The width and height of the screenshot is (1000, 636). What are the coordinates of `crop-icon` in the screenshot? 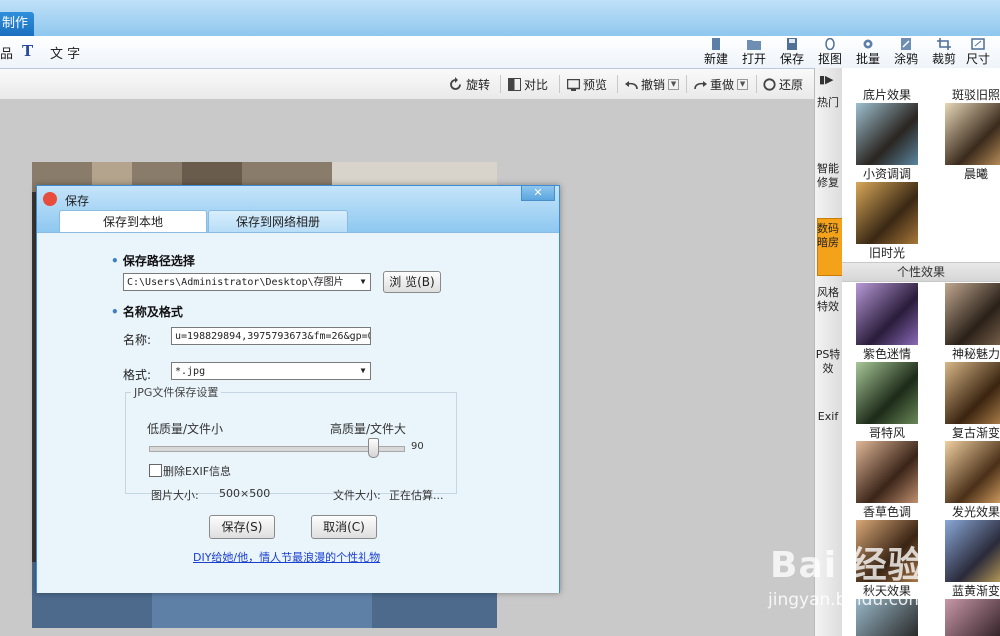 It's located at (944, 44).